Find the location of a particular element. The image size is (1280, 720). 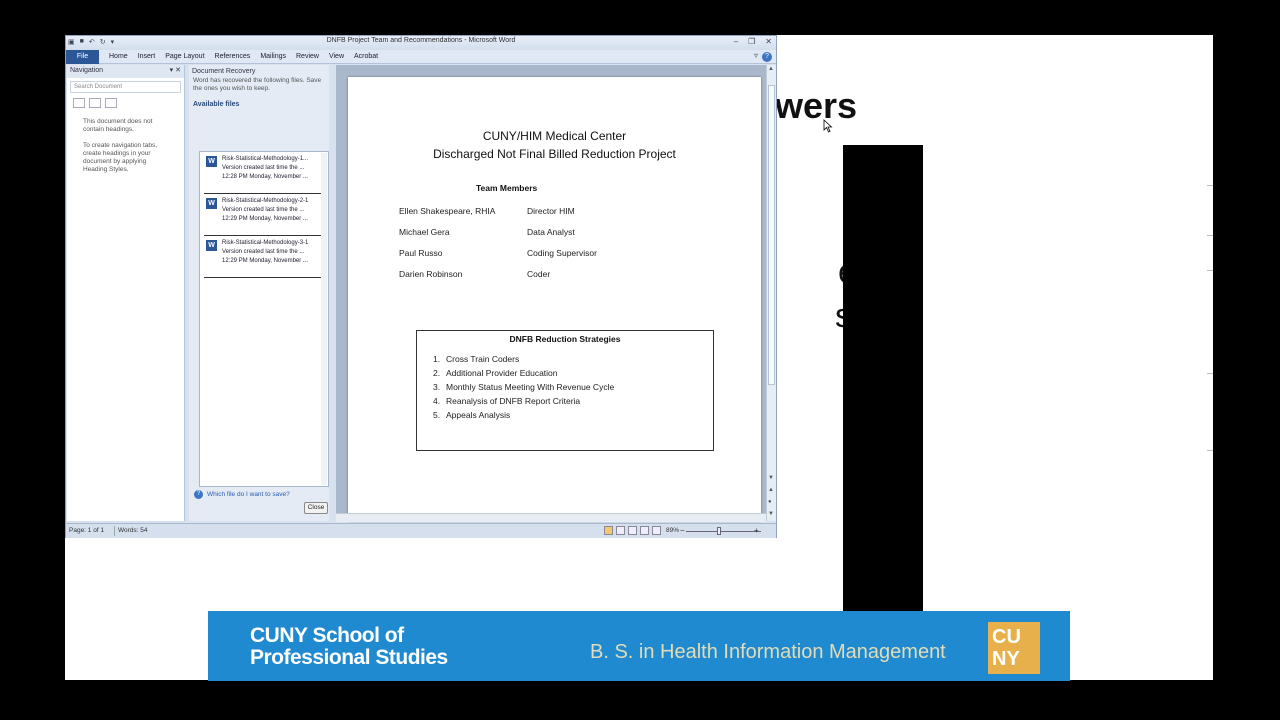

tab-mailings: Mailings is located at coordinates (277, 57).